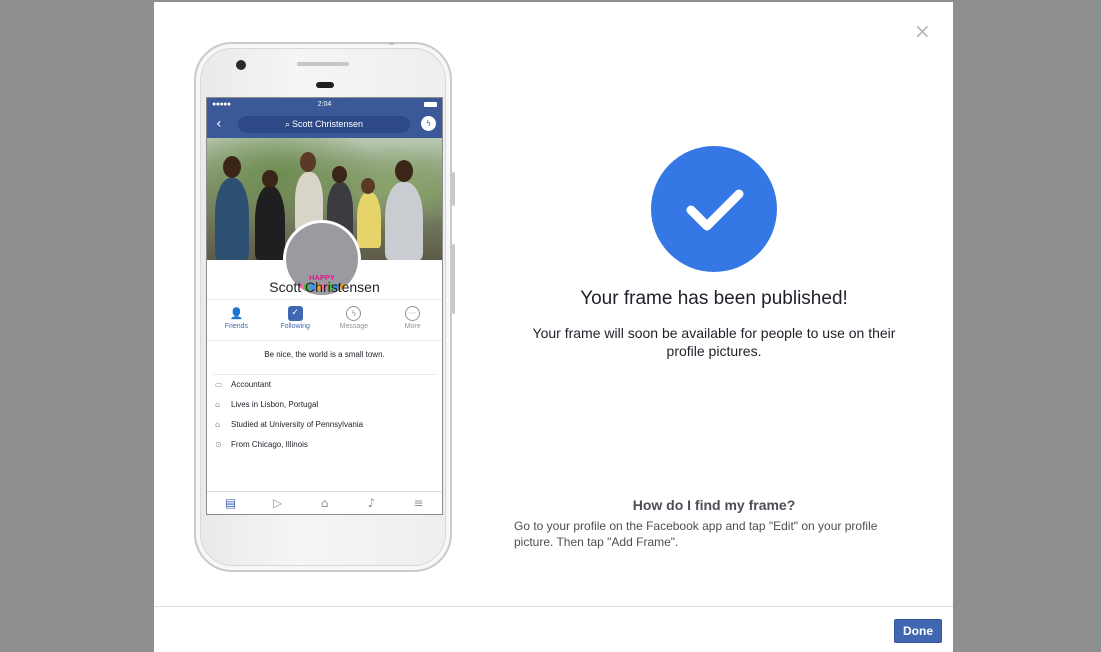 The image size is (1101, 652). What do you see at coordinates (553, 606) in the screenshot?
I see `footer-divider` at bounding box center [553, 606].